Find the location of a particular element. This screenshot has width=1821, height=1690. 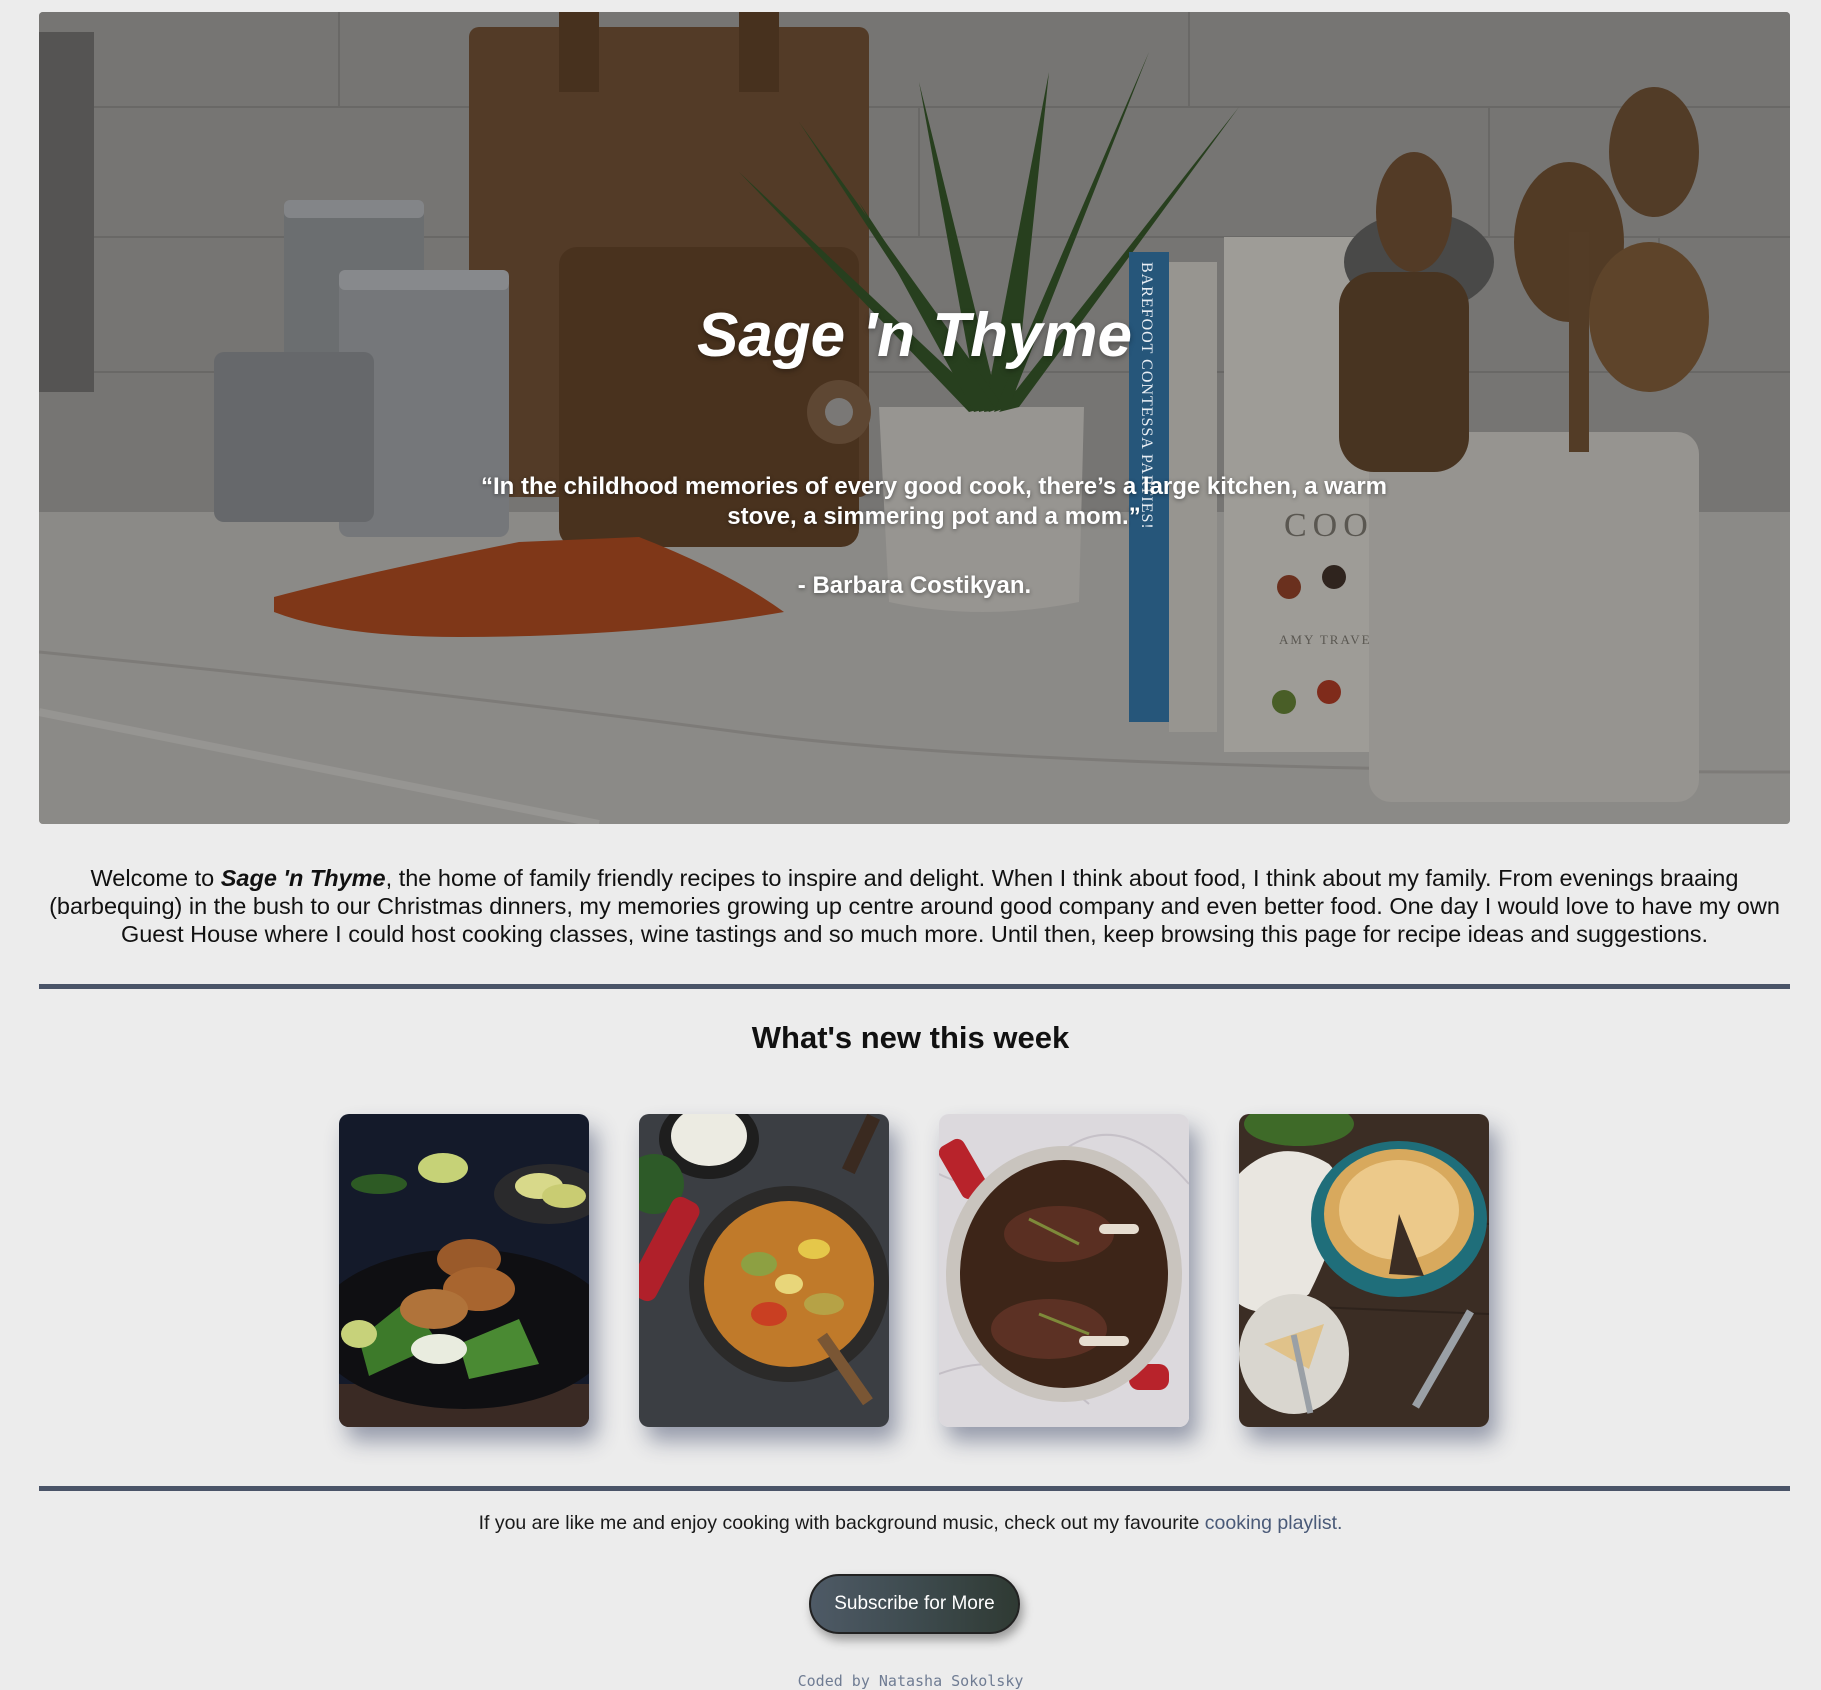

cooking-playlist-link: cooking playlist. is located at coordinates (1274, 1523).